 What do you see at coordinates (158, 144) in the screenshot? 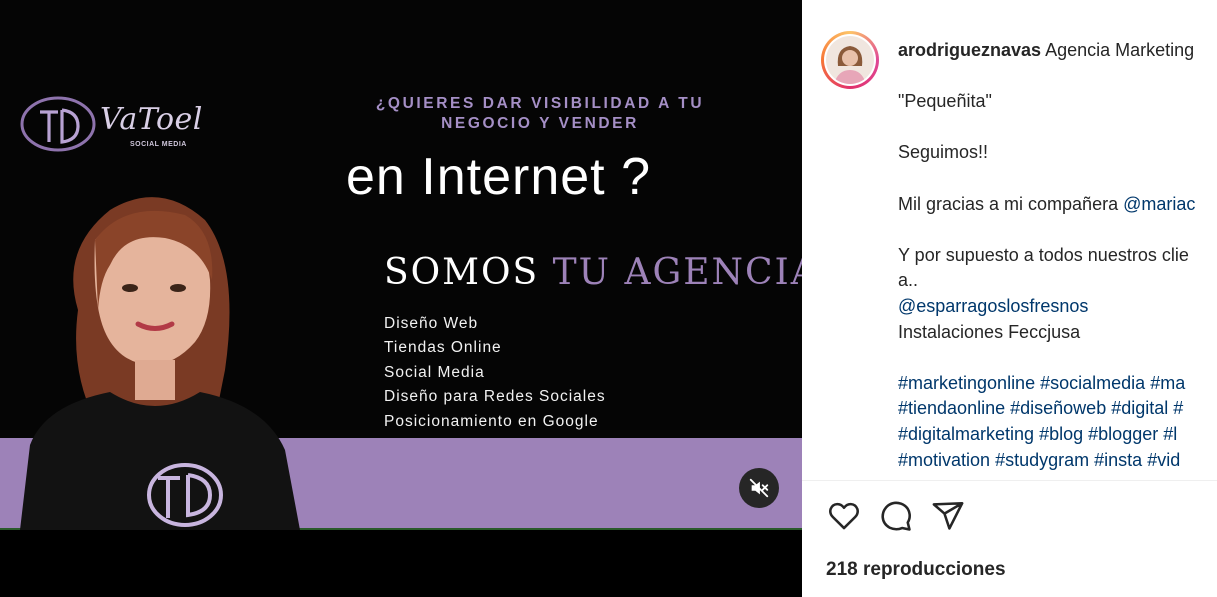
I see `logo-subtext: SOCIAL MEDIA` at bounding box center [158, 144].